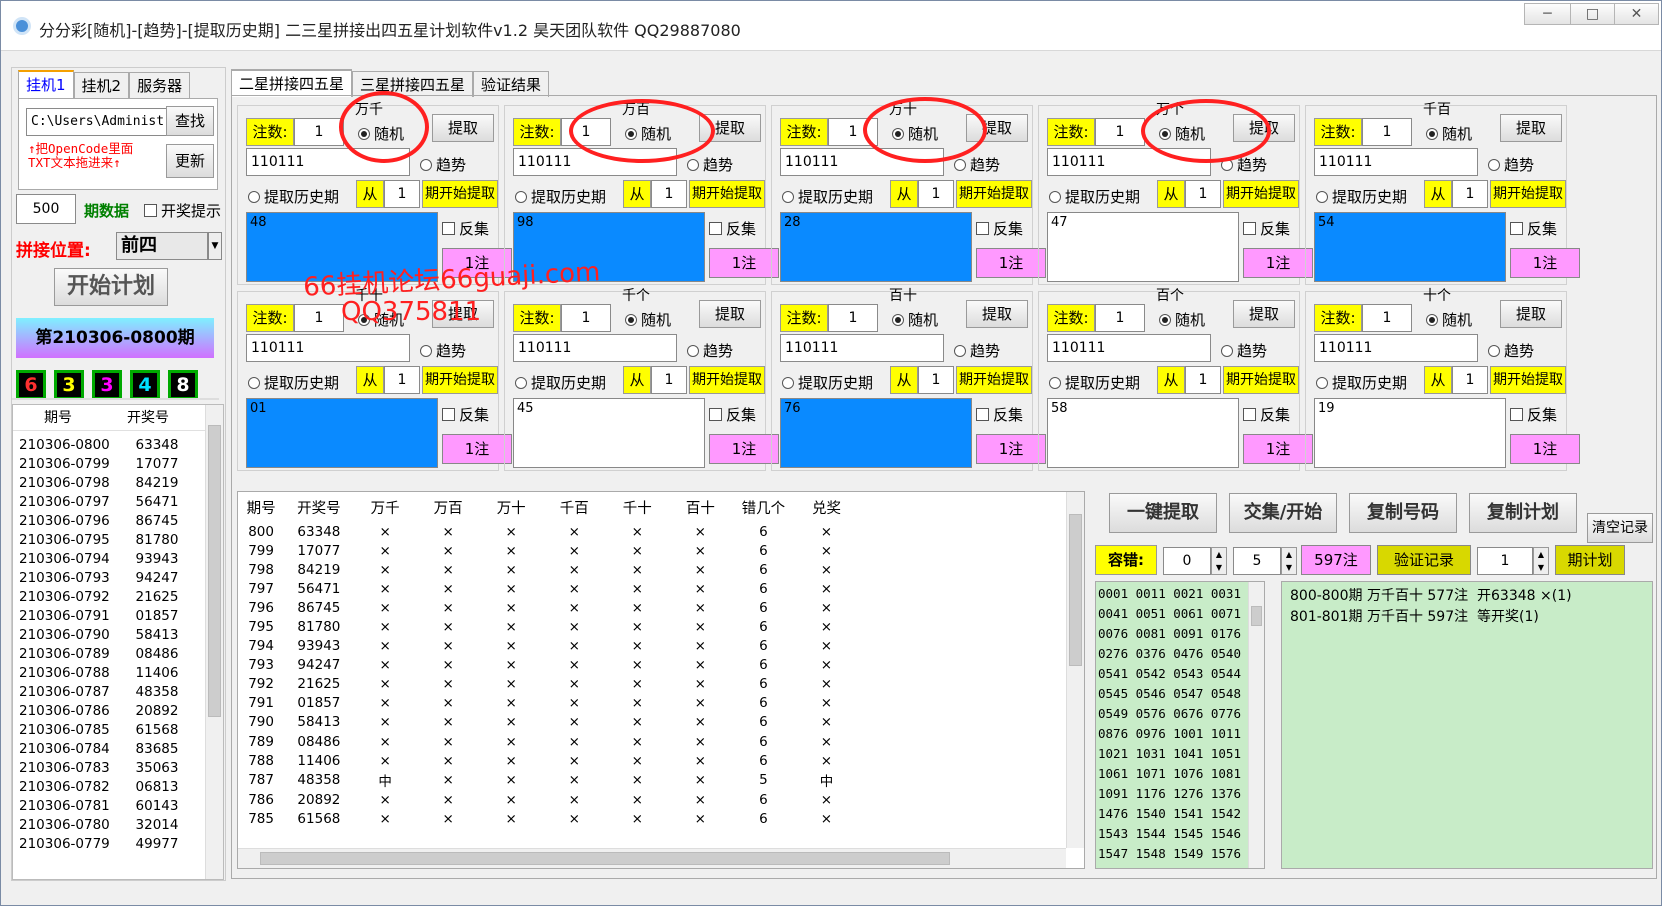 This screenshot has height=913, width=1670. I want to click on grid-column-header: 期号, so click(261, 507).